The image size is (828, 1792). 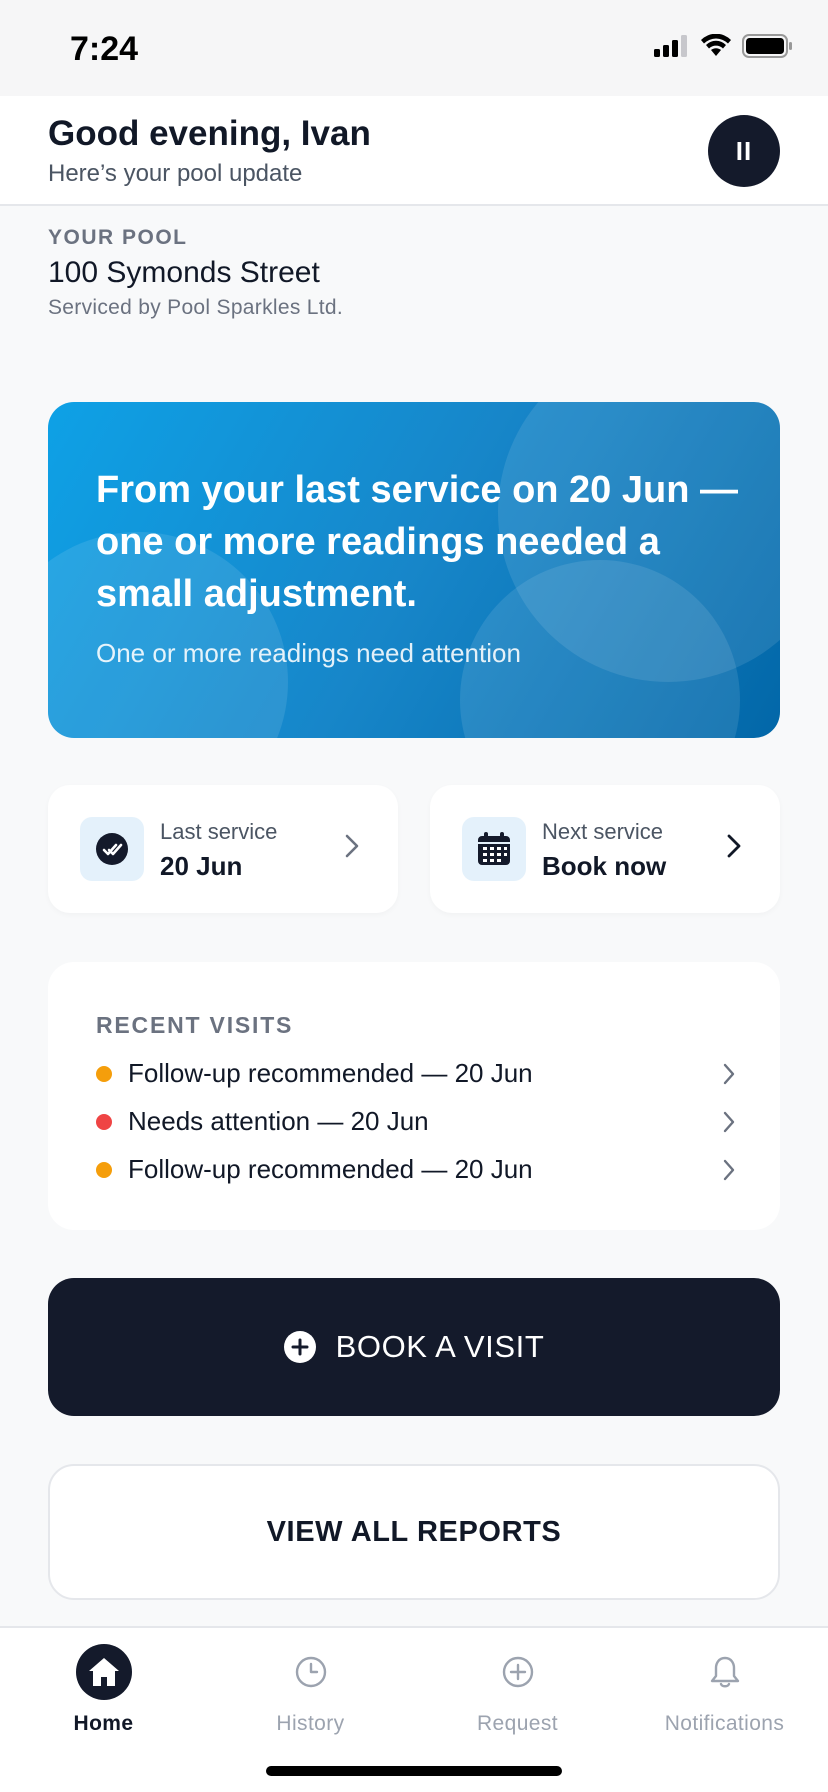 I want to click on pool-address: 100 Symonds Street, so click(x=184, y=272).